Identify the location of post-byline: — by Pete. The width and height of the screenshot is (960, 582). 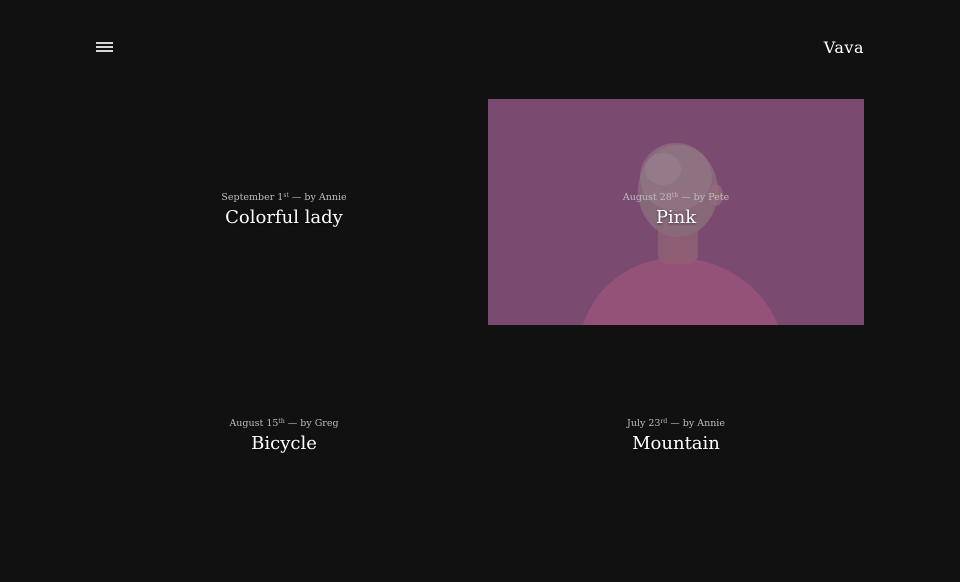
(704, 197).